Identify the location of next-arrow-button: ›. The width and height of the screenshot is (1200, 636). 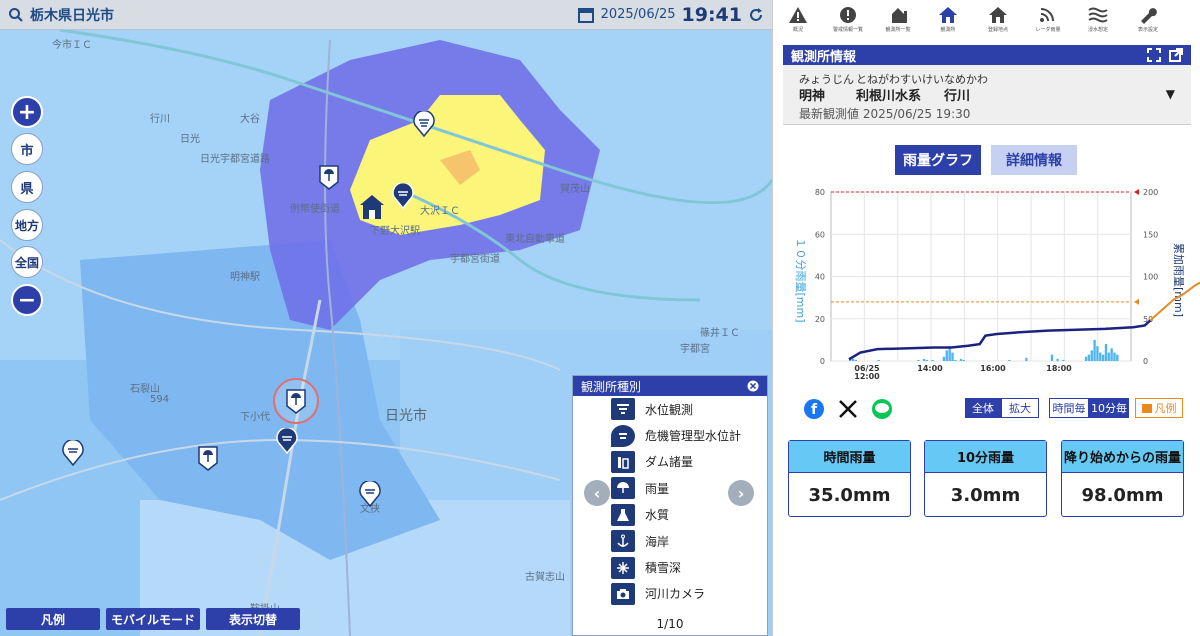
(741, 493).